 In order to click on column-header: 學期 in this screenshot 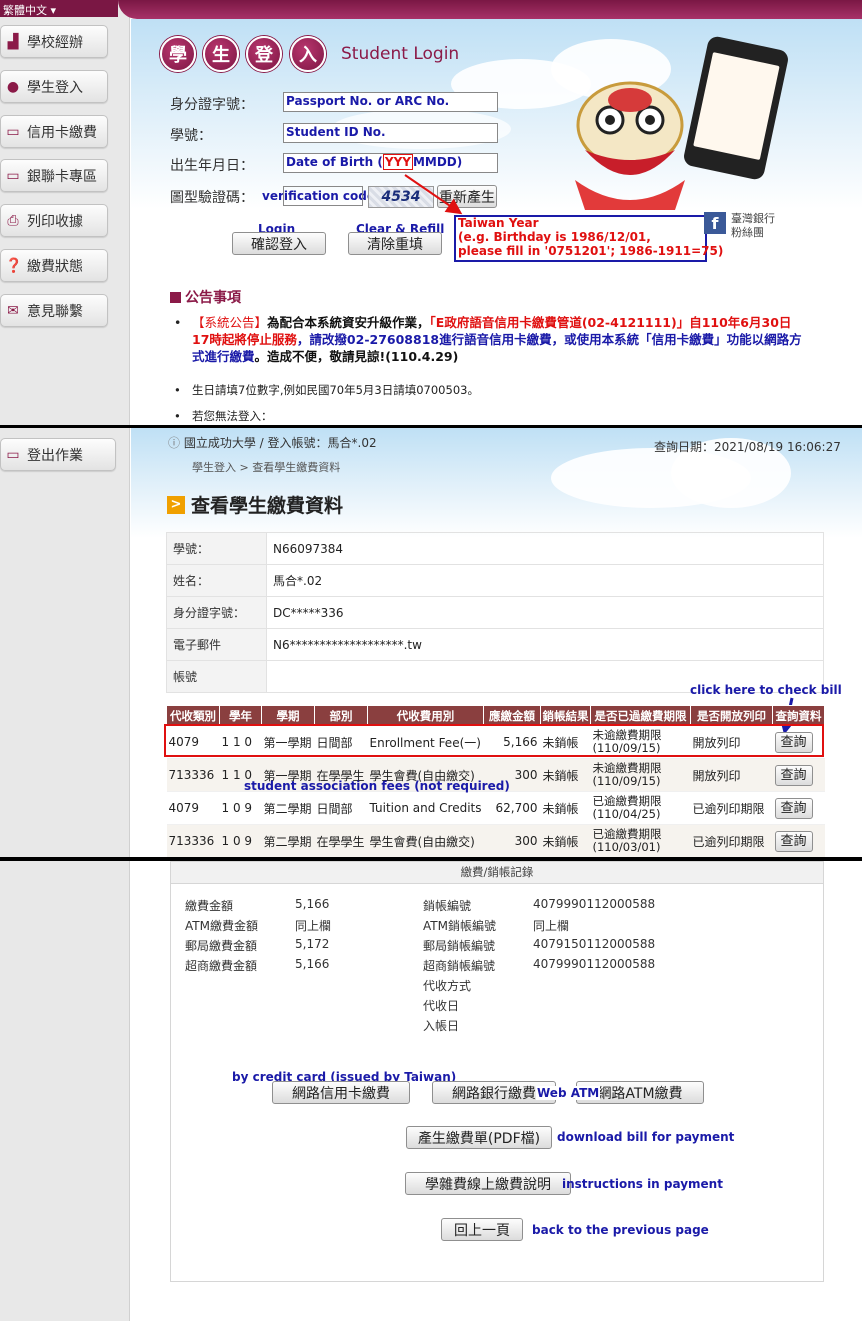, I will do `click(288, 715)`.